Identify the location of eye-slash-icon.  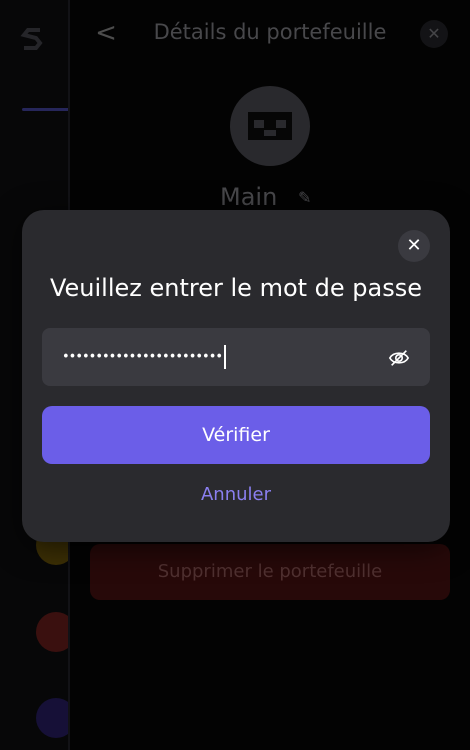
(399, 358).